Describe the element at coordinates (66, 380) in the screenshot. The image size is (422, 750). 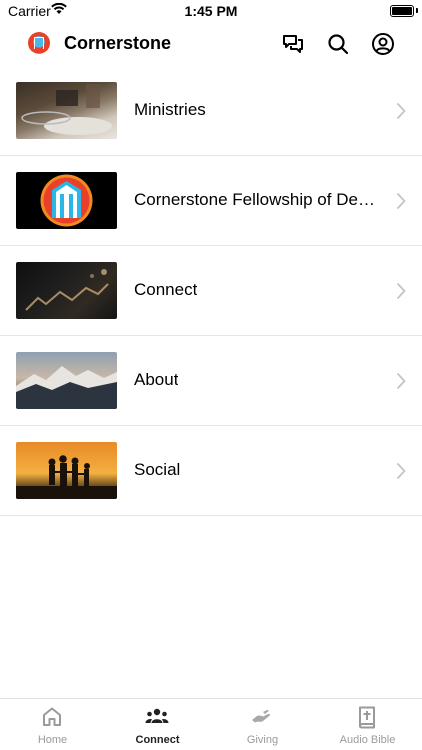
I see `about-thumbnail` at that location.